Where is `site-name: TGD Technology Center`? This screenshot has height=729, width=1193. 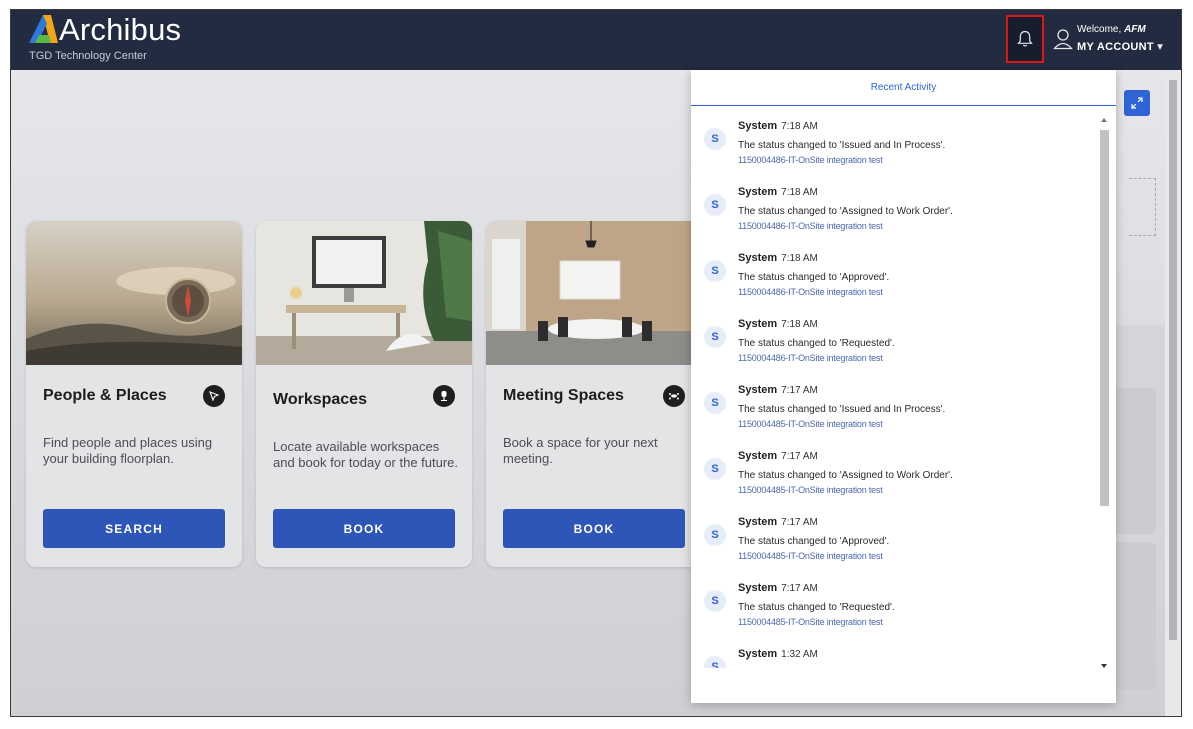
site-name: TGD Technology Center is located at coordinates (88, 56).